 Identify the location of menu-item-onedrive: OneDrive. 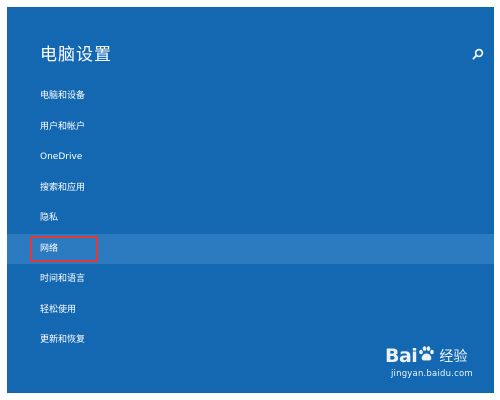
(250, 157).